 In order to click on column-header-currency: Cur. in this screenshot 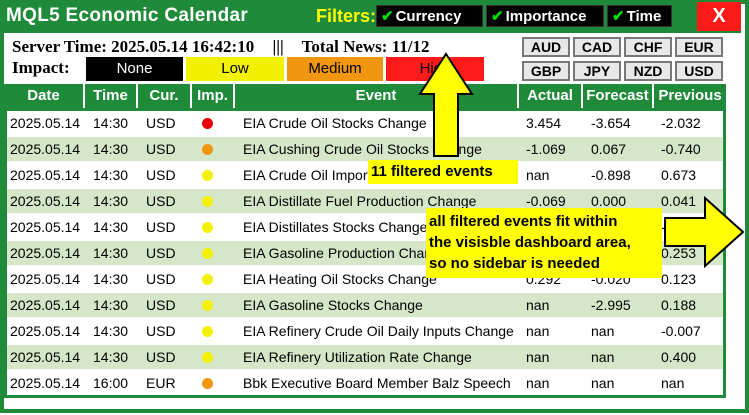, I will do `click(165, 96)`.